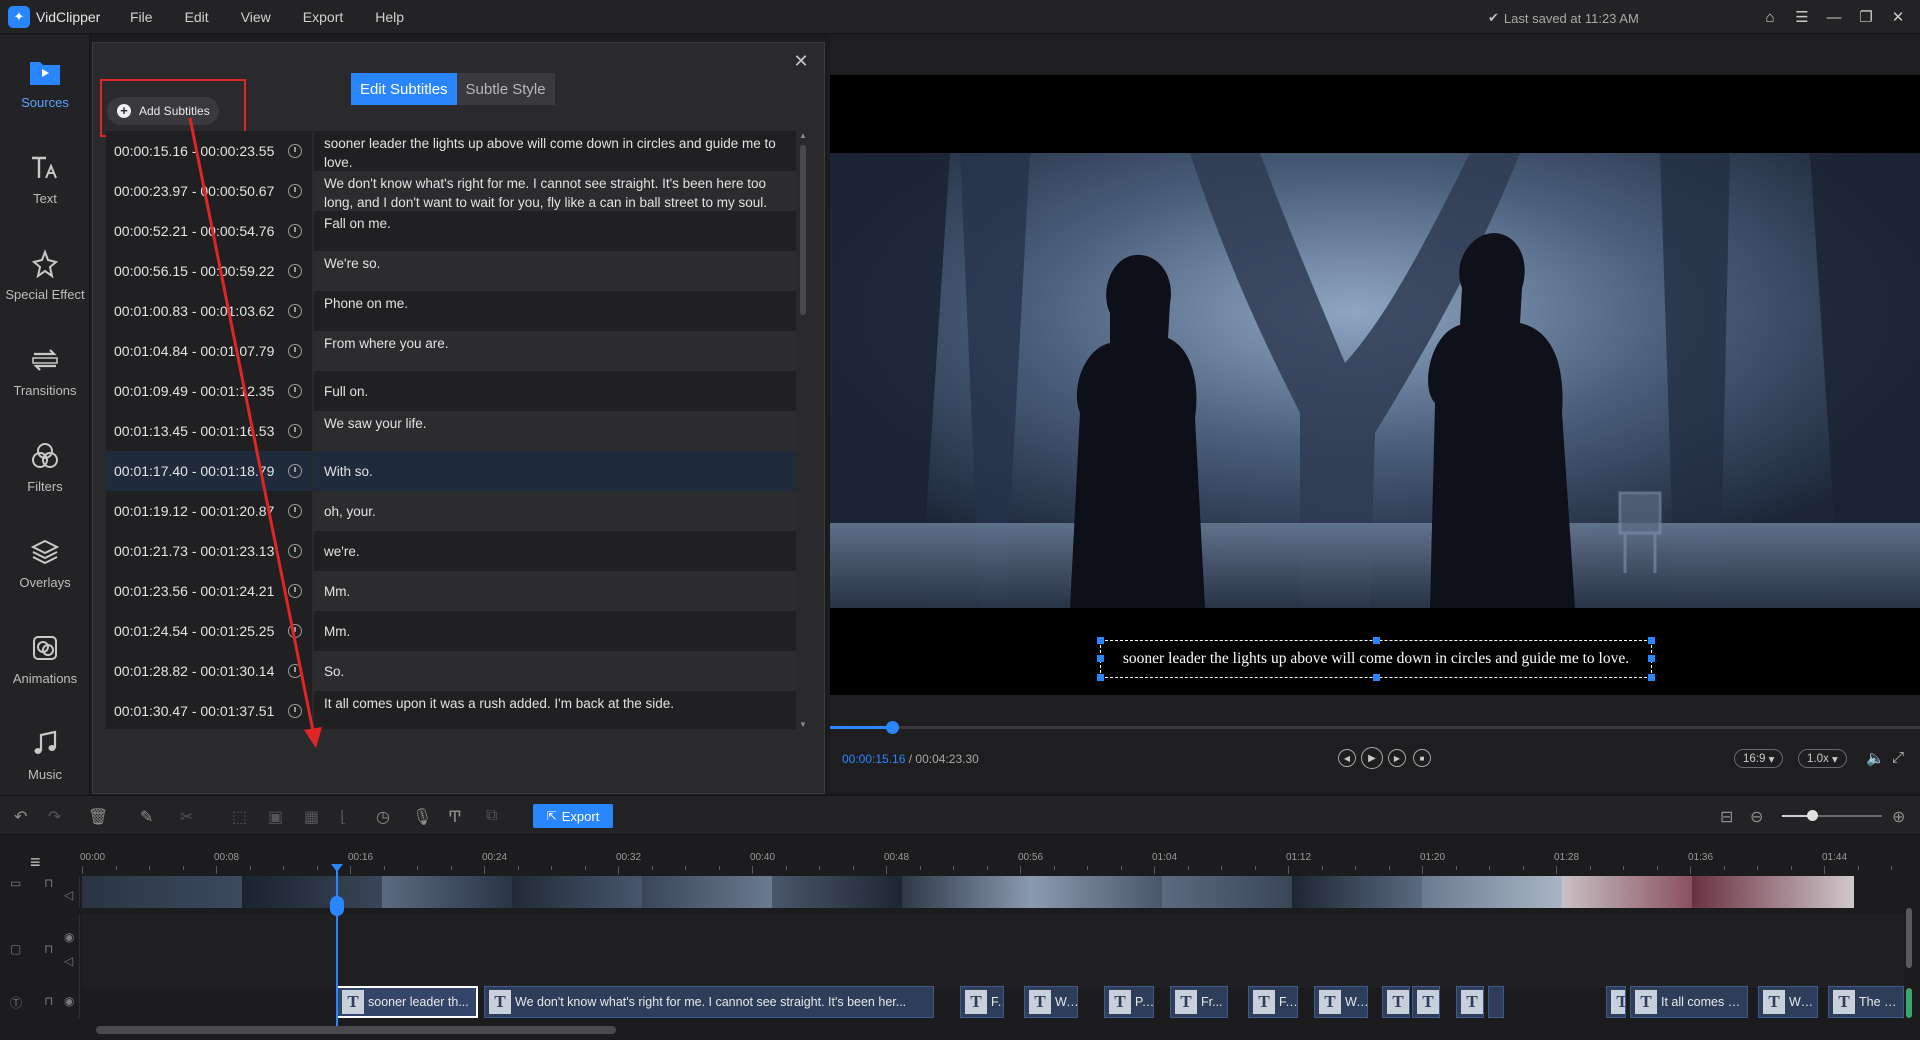  Describe the element at coordinates (209, 431) in the screenshot. I see `subtitle-time: 00:01:13.45 - 00:01:16.53` at that location.